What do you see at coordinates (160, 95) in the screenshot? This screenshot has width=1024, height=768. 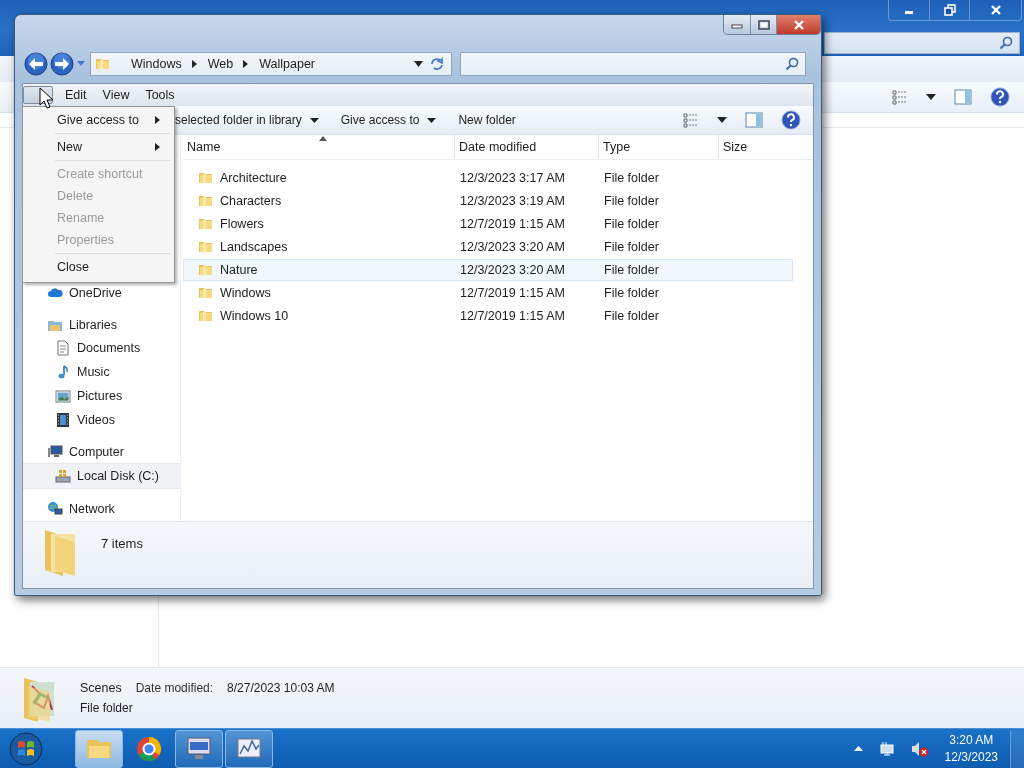 I see `menu-item: Tools` at bounding box center [160, 95].